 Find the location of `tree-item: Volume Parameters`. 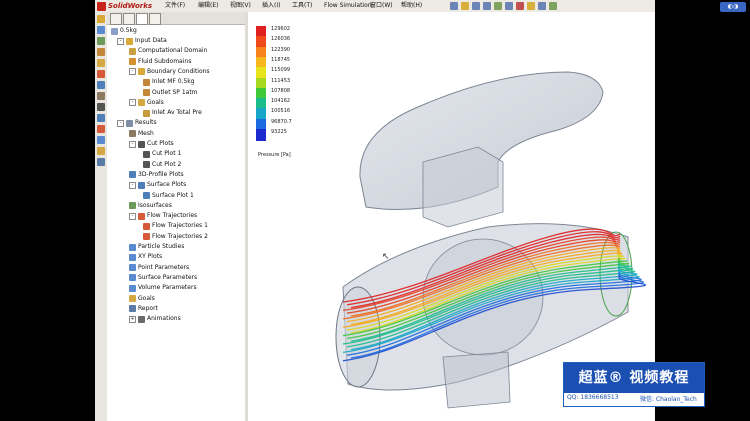

tree-item: Volume Parameters is located at coordinates (163, 288).